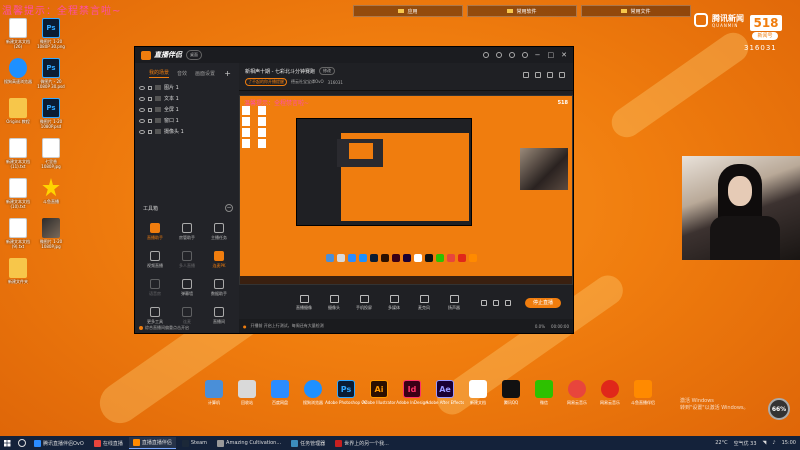 Image resolution: width=800 pixels, height=450 pixels. I want to click on scene-item: 图片 1, so click(187, 87).